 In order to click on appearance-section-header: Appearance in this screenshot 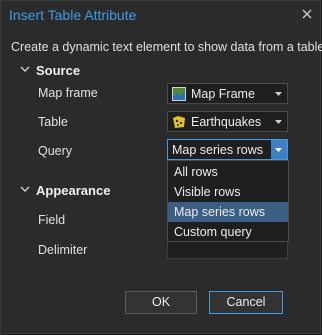, I will do `click(65, 190)`.